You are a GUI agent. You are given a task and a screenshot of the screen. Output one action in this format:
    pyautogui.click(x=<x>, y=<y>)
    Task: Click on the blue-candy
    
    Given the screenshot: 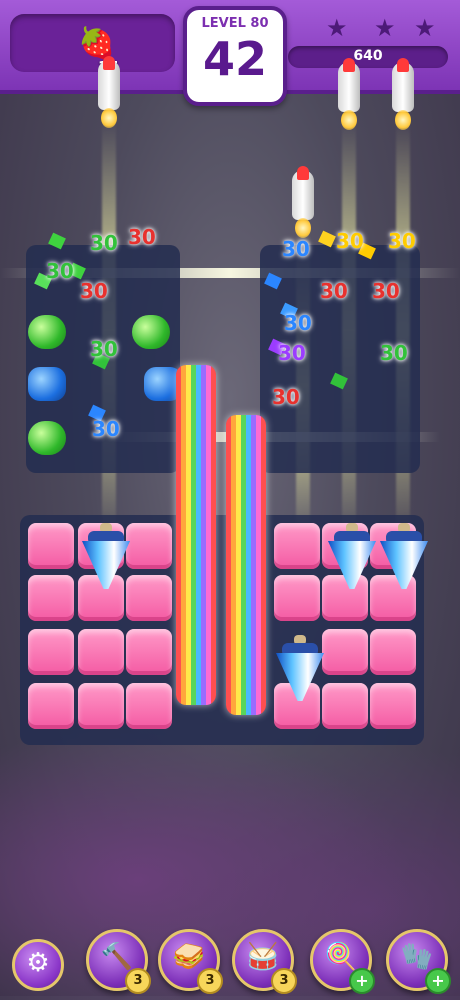 What is the action you would take?
    pyautogui.click(x=47, y=384)
    